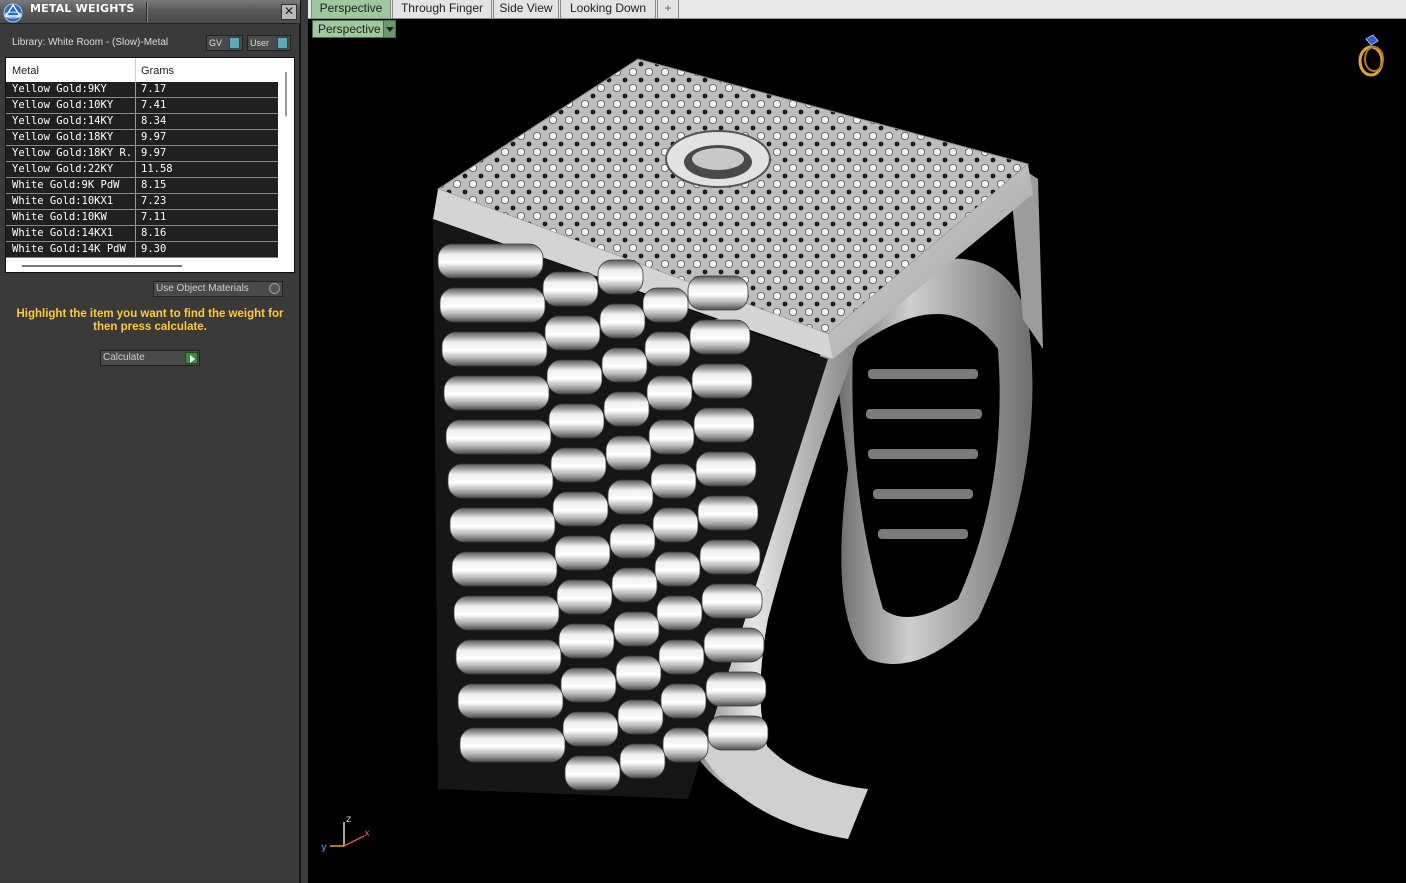  Describe the element at coordinates (63, 137) in the screenshot. I see `metal-name: Yellow Gold:18KY` at that location.